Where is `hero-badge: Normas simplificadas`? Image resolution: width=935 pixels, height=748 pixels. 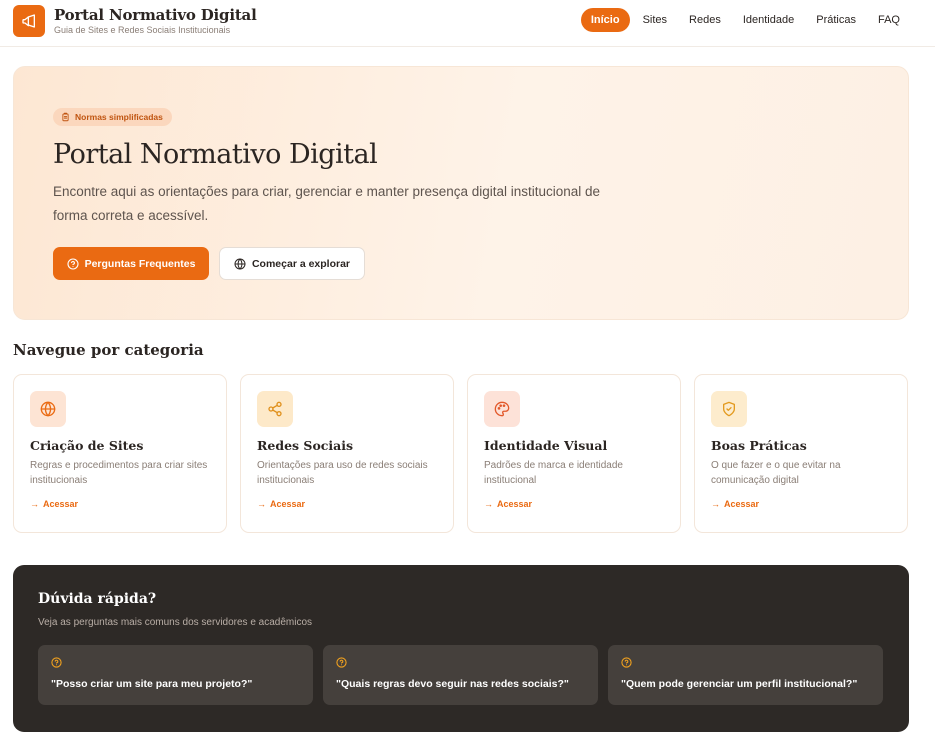 hero-badge: Normas simplificadas is located at coordinates (112, 117).